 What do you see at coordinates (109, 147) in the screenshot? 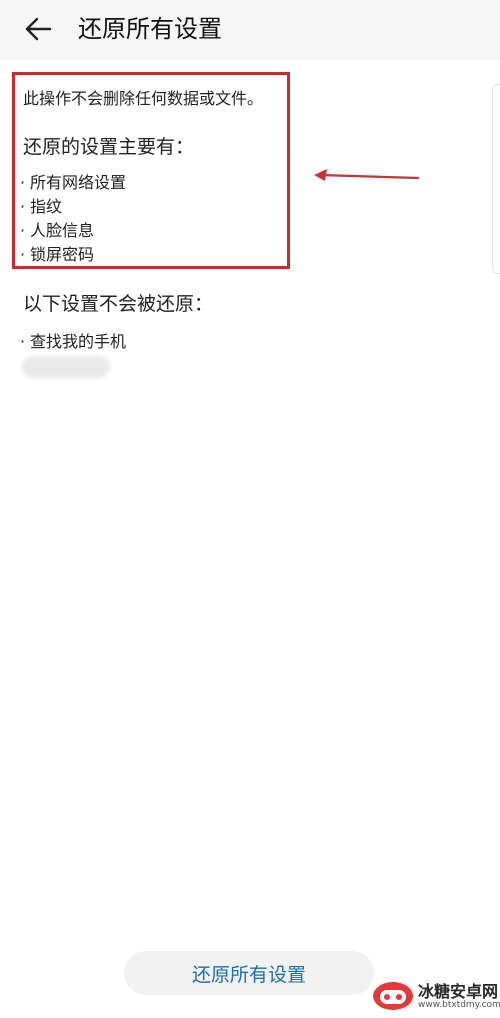
I see `restored-settings-heading: 还原的设置主要有：` at bounding box center [109, 147].